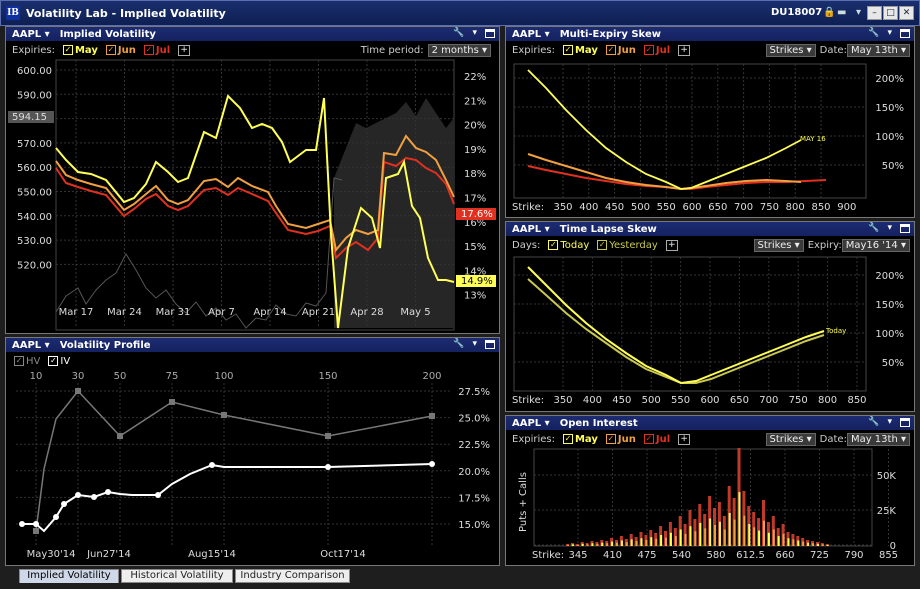 Image resolution: width=920 pixels, height=589 pixels. Describe the element at coordinates (69, 576) in the screenshot. I see `tab-implied-volatility: Implied Volatility` at that location.